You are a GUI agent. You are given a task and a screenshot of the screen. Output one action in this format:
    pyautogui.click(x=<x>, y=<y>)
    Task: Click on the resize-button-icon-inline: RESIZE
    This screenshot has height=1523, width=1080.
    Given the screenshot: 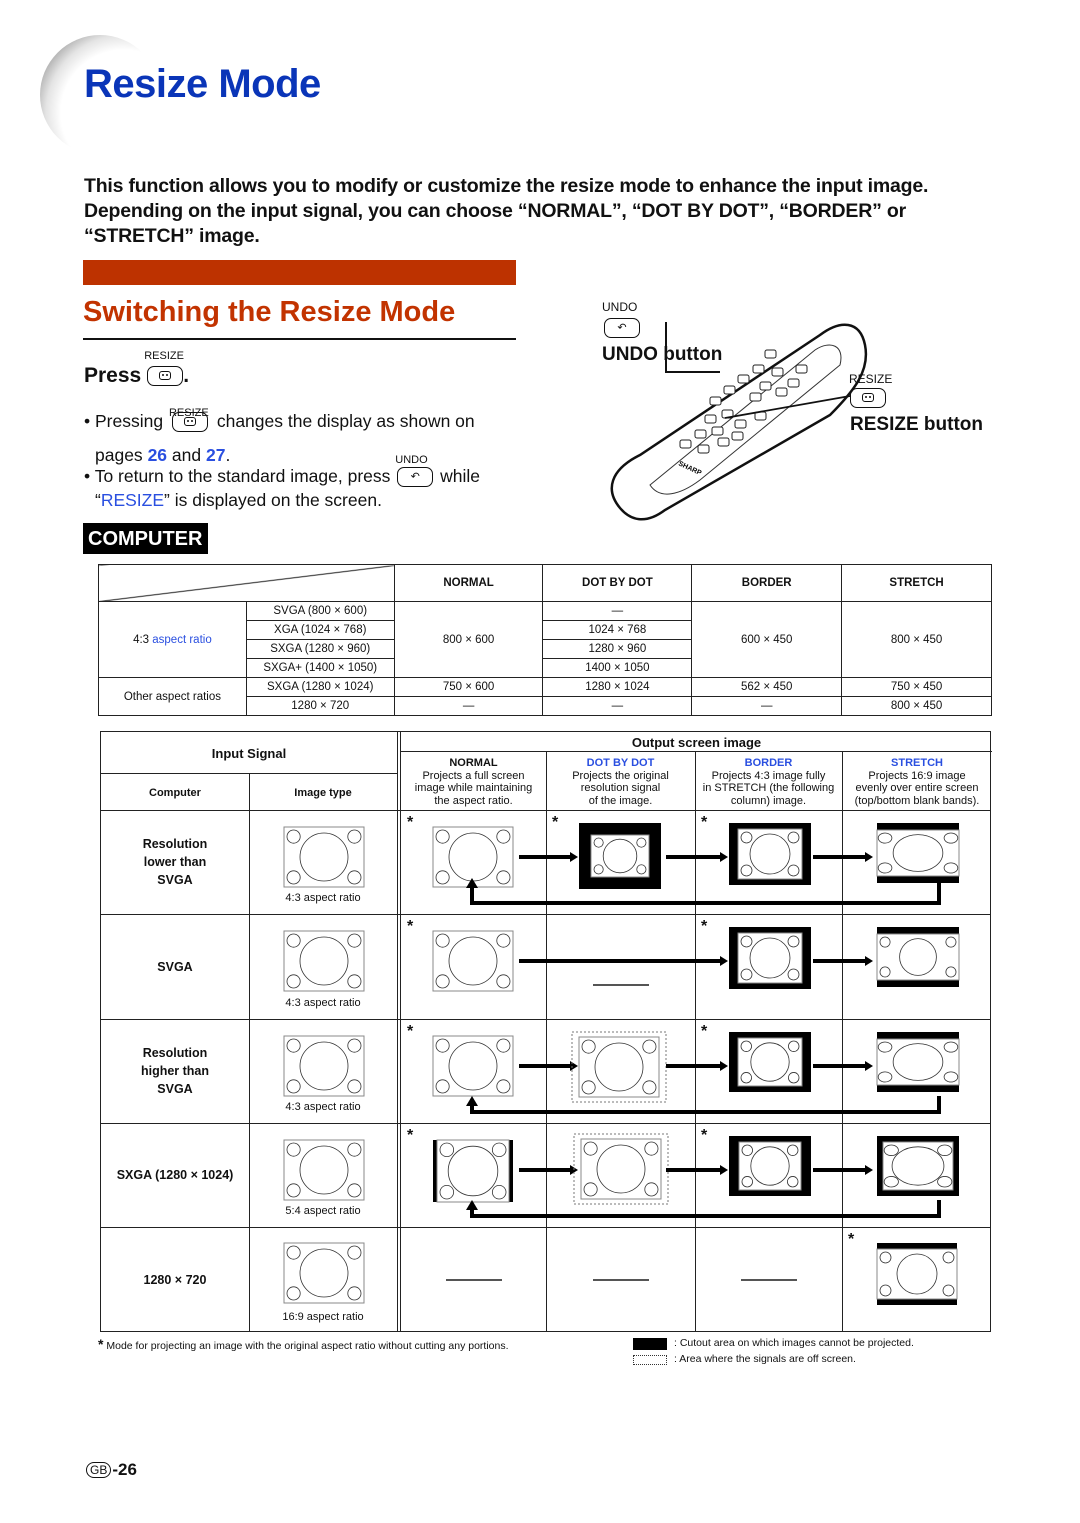 What is the action you would take?
    pyautogui.click(x=189, y=420)
    